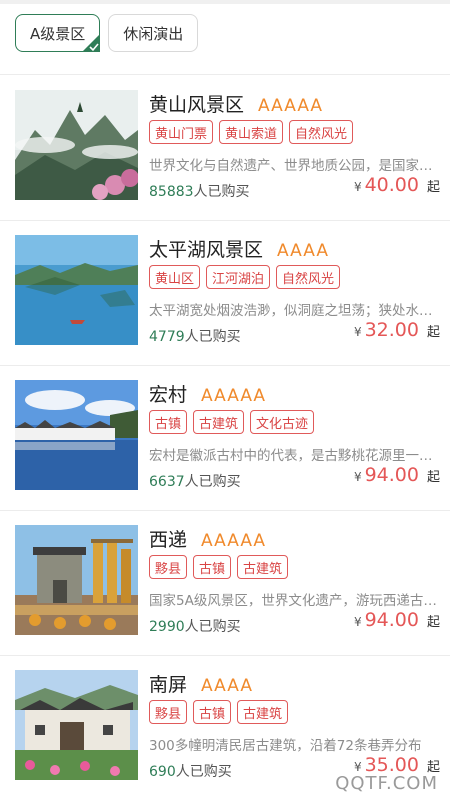 This screenshot has height=800, width=450. Describe the element at coordinates (238, 277) in the screenshot. I see `spot-tag: 江河湖泊` at that location.